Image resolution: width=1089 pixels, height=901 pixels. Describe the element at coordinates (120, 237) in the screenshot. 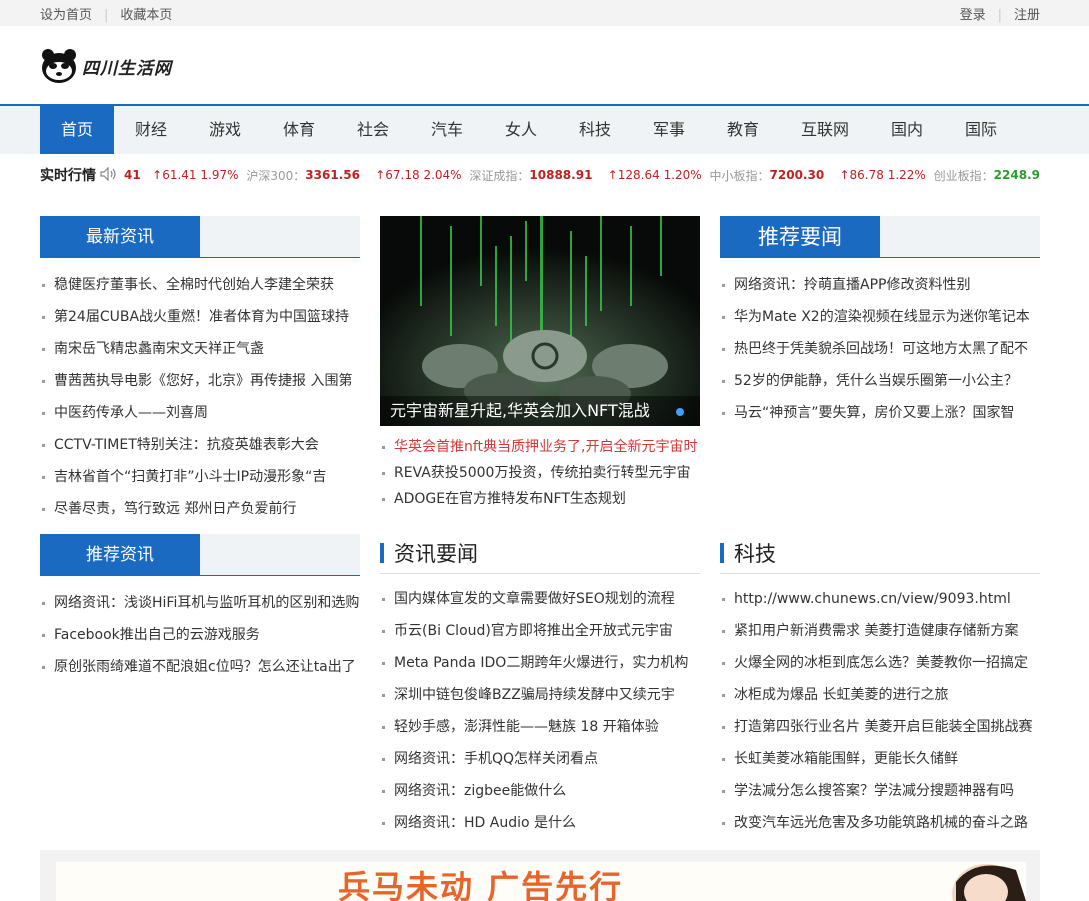

I see `latest-news-title: 最新资讯` at that location.